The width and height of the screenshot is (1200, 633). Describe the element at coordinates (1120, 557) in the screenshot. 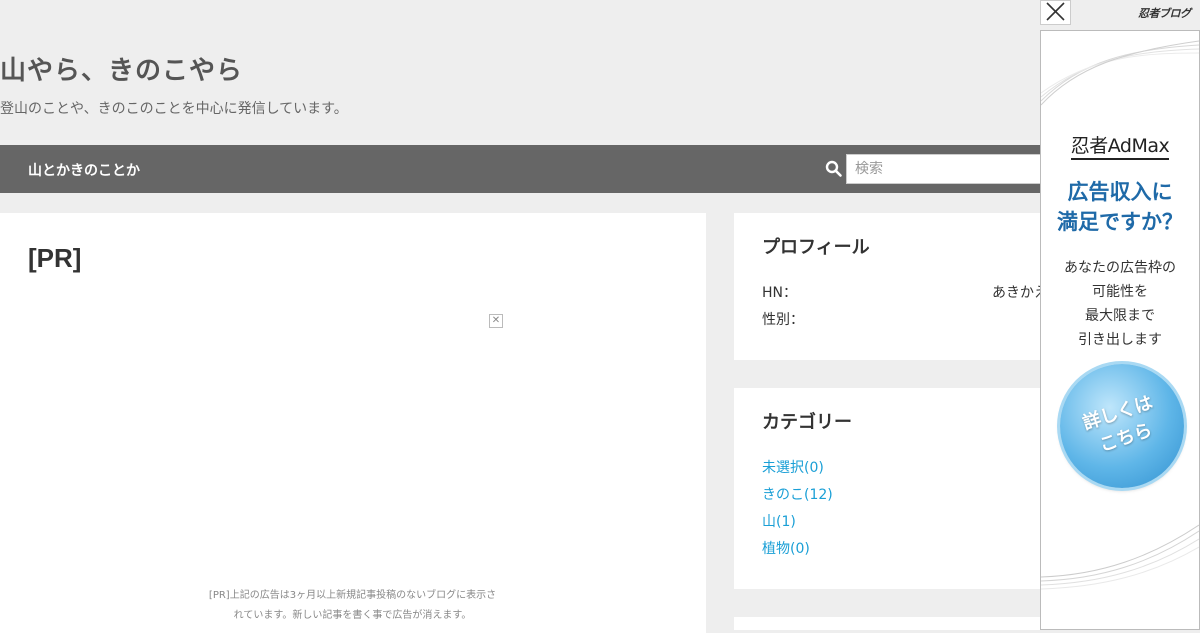

I see `ad-decoration-bottom` at that location.